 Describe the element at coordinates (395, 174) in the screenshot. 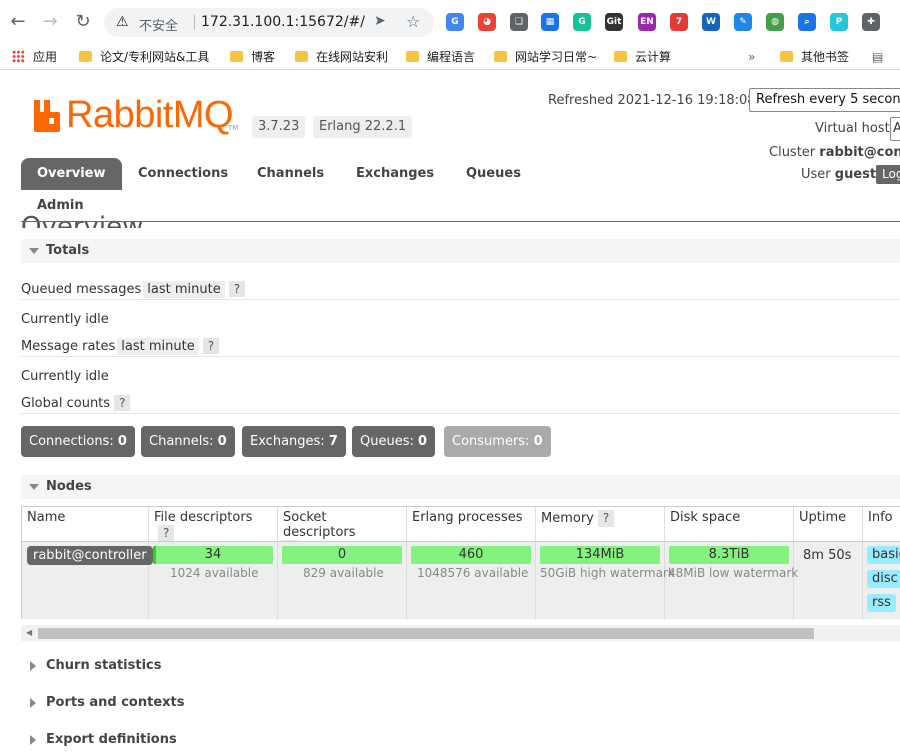

I see `tab-exchanges: Exchanges` at that location.